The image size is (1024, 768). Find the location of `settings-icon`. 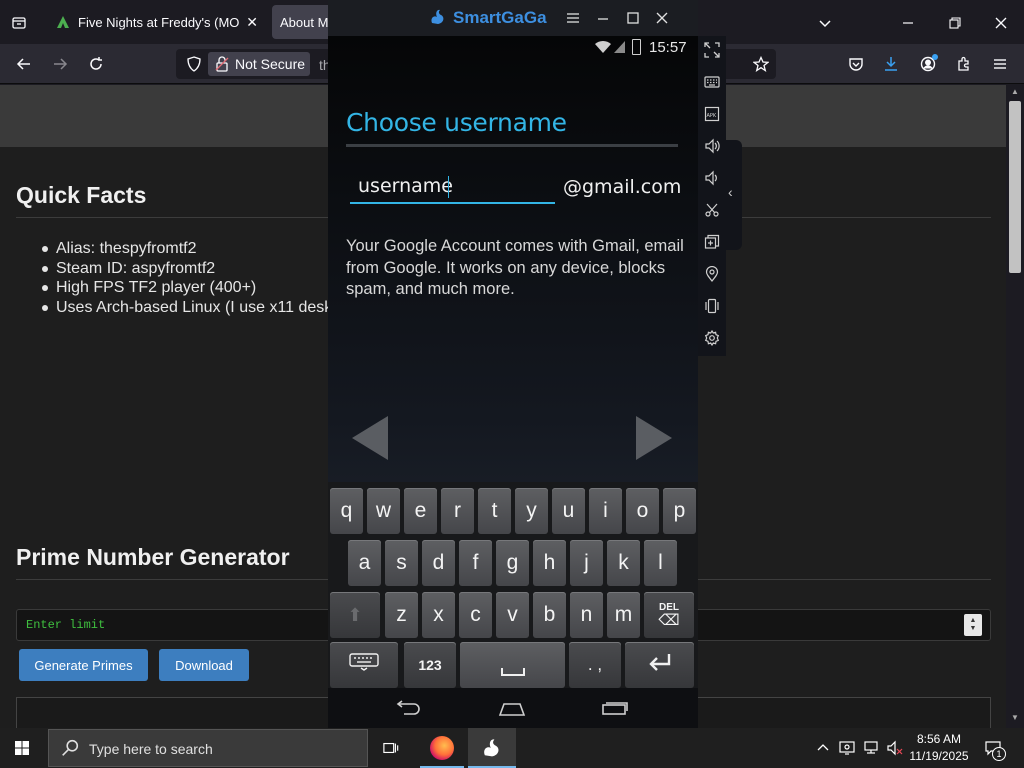

settings-icon is located at coordinates (712, 338).